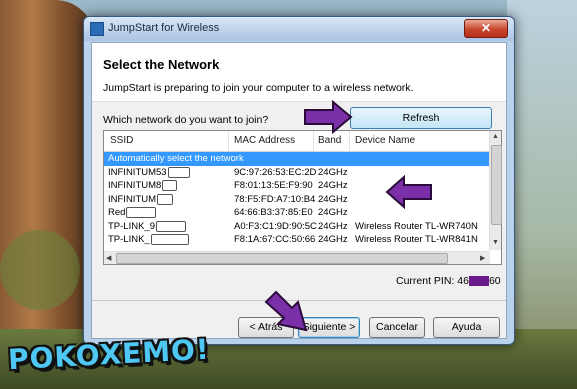 The width and height of the screenshot is (577, 389). I want to click on ssid-cell: INFINITUM53, so click(137, 172).